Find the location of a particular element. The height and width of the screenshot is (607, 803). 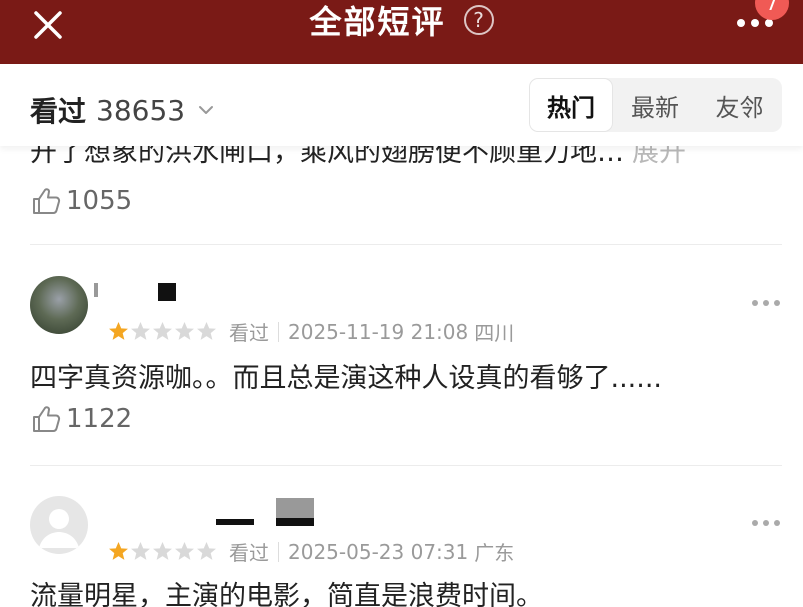

chevron-down-icon is located at coordinates (206, 110).